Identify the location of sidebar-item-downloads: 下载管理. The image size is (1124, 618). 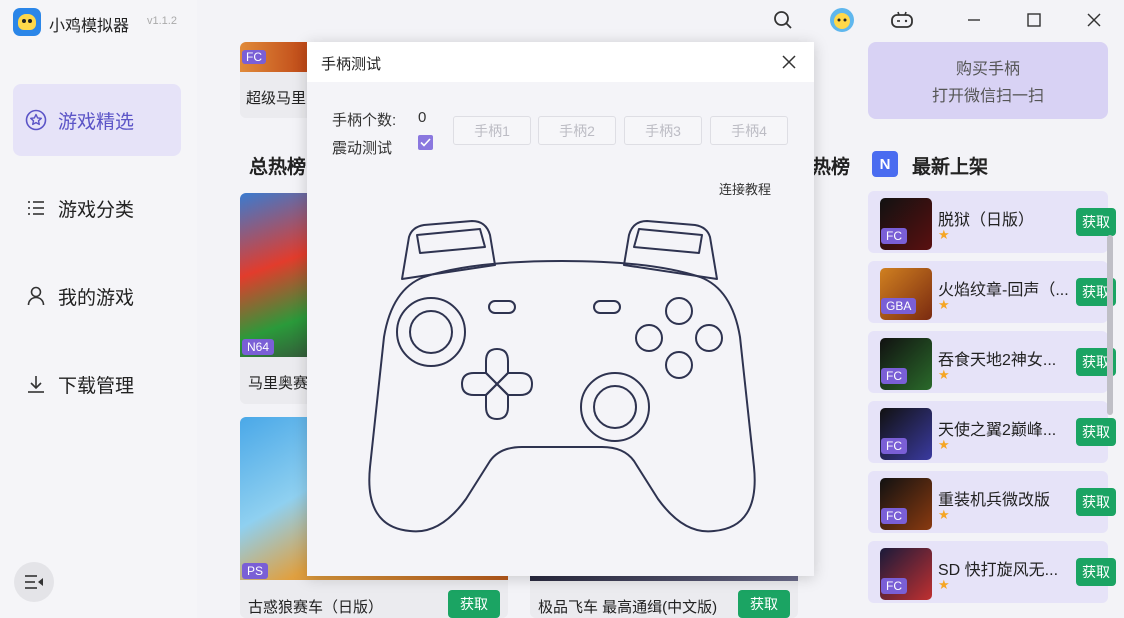
(97, 384).